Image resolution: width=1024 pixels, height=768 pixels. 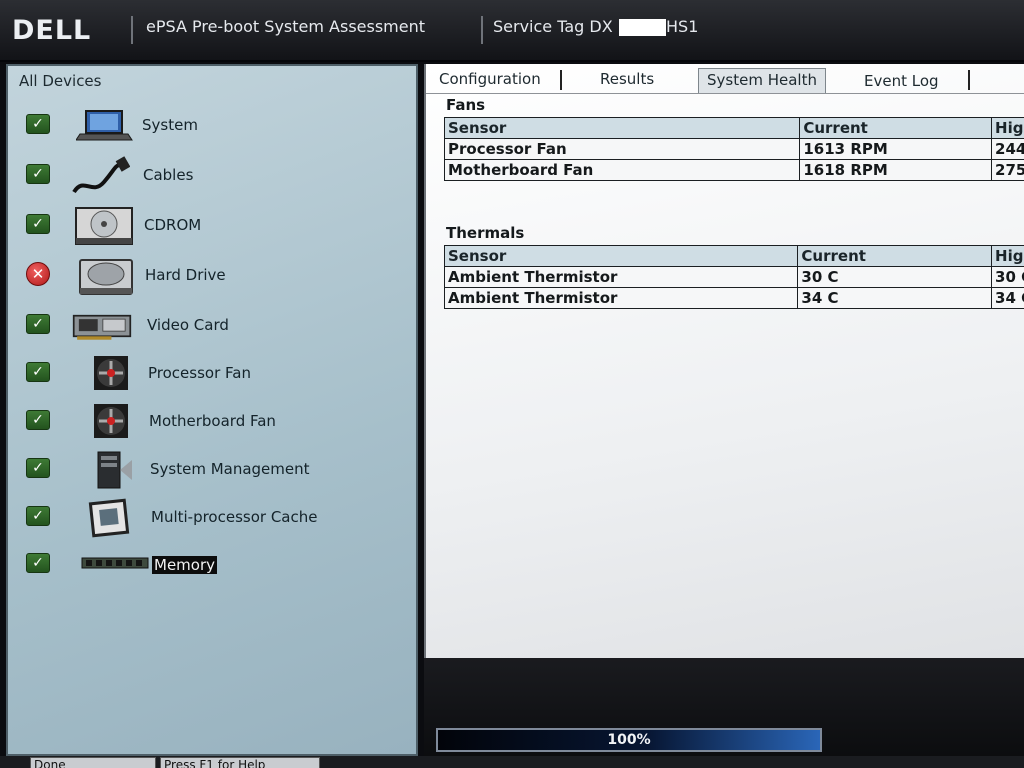 I want to click on device-label: Multi-processor Cache, so click(x=234, y=517).